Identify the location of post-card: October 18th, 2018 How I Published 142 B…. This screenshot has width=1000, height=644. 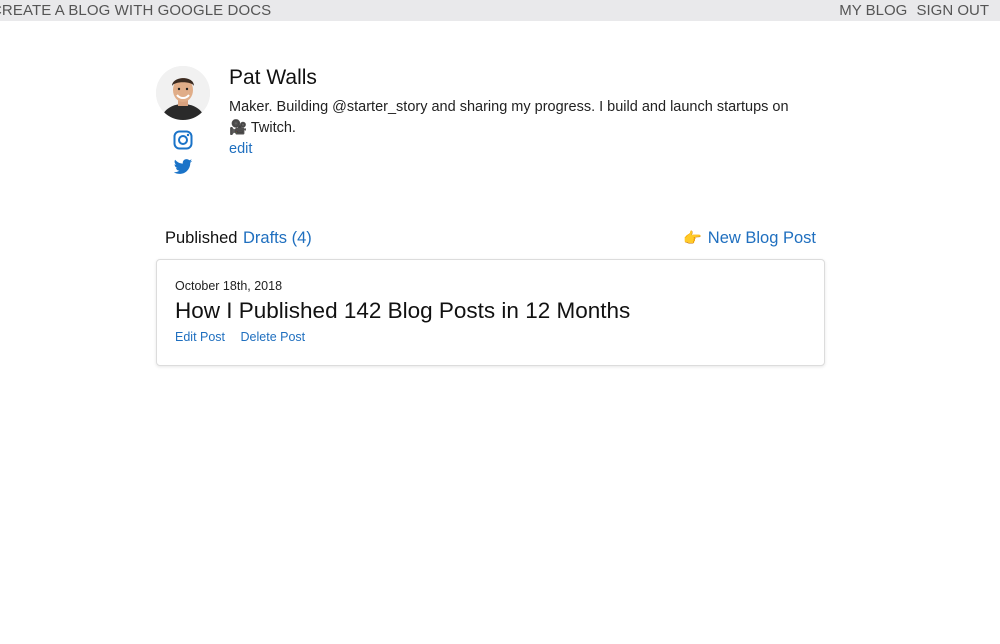
(490, 312).